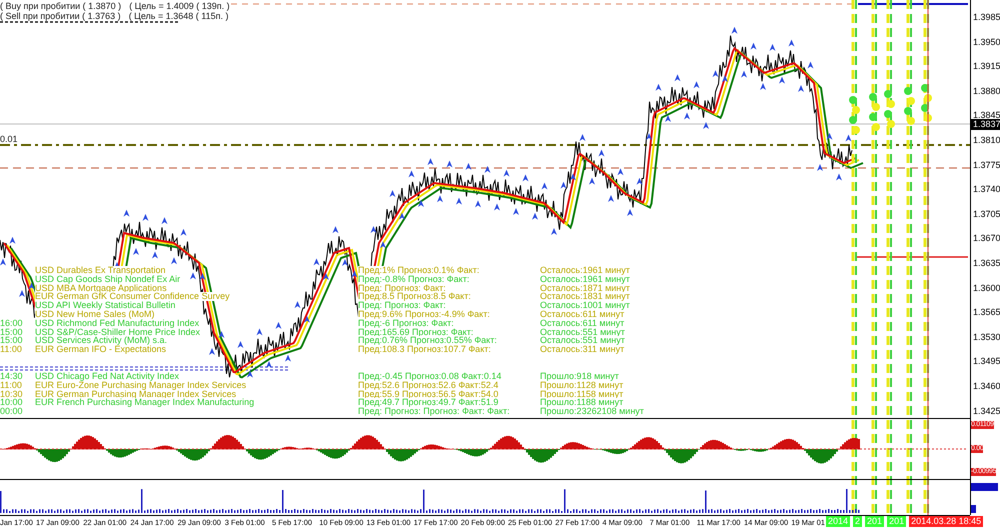  Describe the element at coordinates (100, 349) in the screenshot. I see `event-name: EUR German IFO - Expectations` at that location.